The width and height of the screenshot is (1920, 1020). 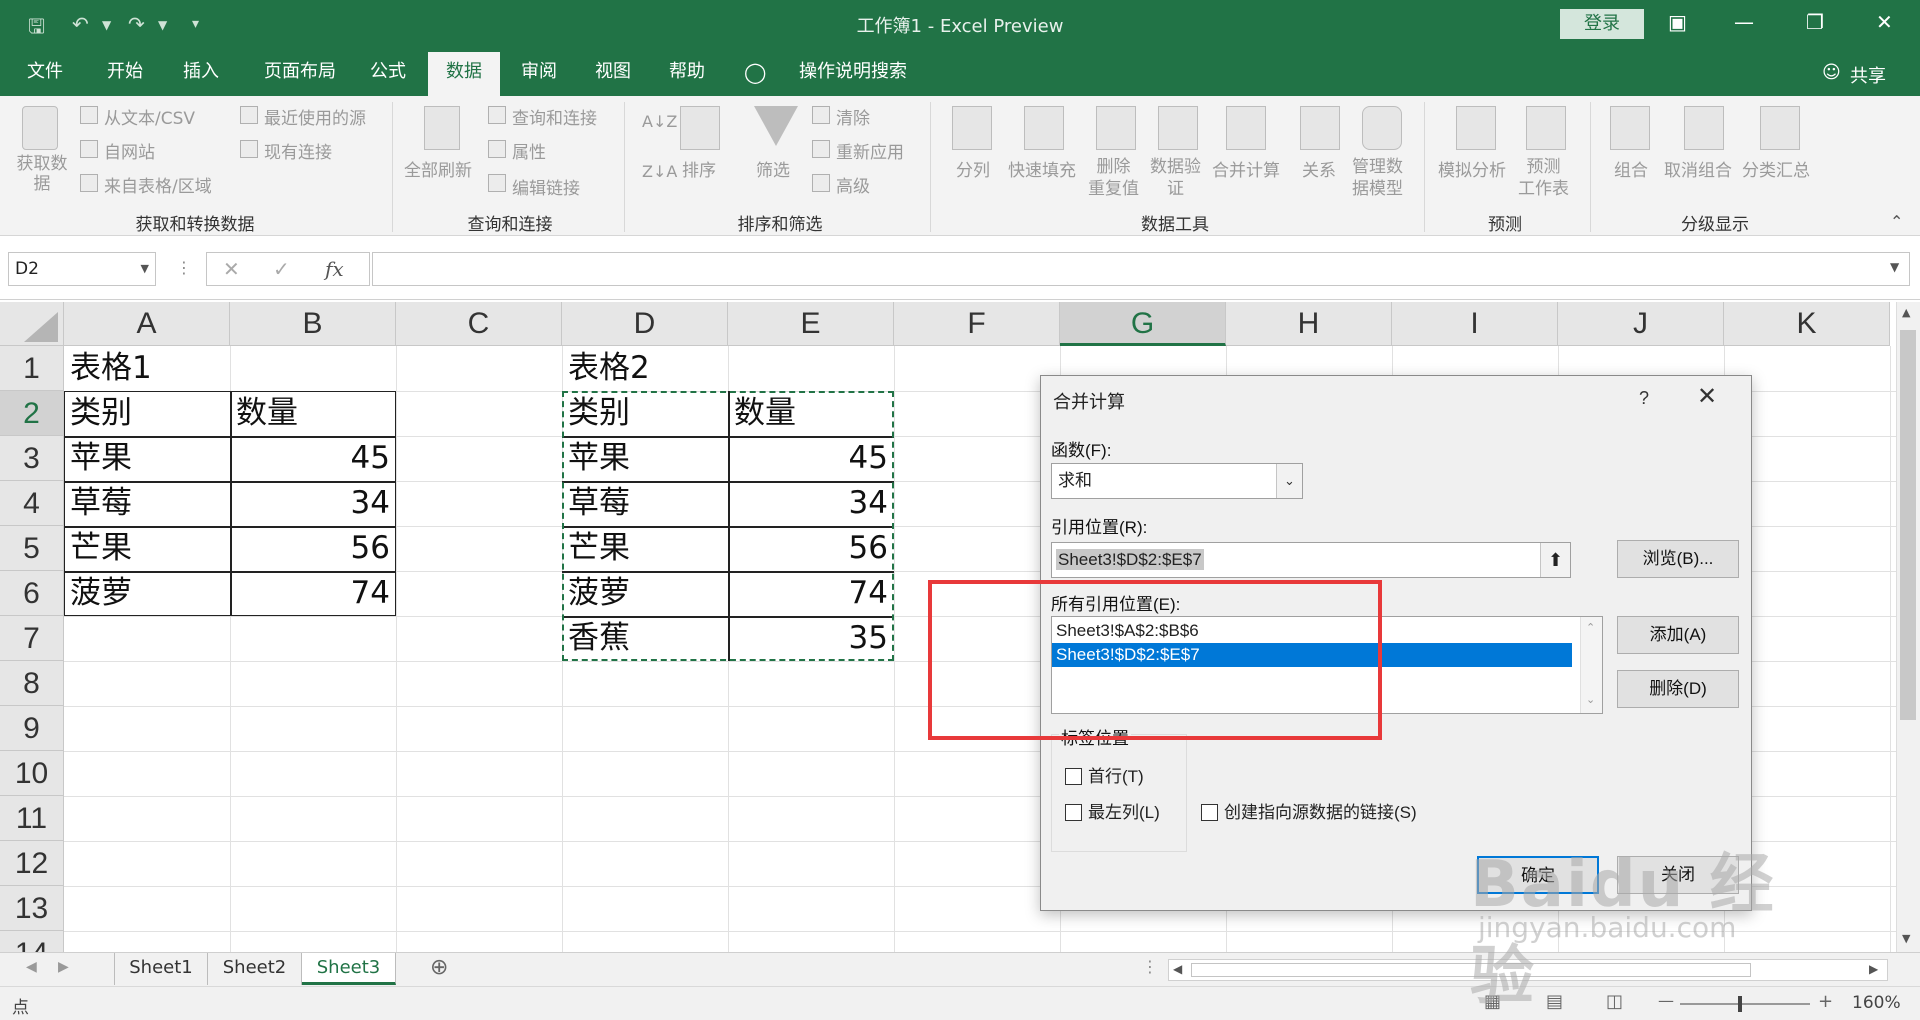 I want to click on cell-a6: 菠萝, so click(x=147, y=593).